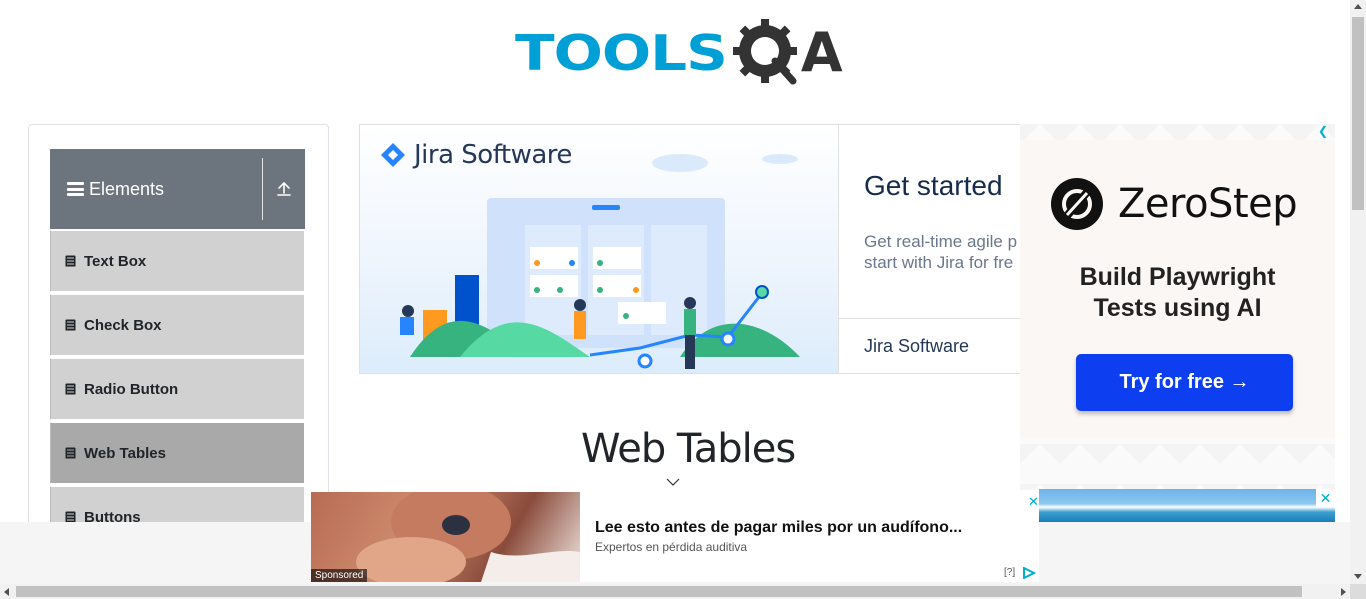 This screenshot has height=599, width=1366. Describe the element at coordinates (939, 262) in the screenshot. I see `jira-sub-line2: start with Jira for fre` at that location.